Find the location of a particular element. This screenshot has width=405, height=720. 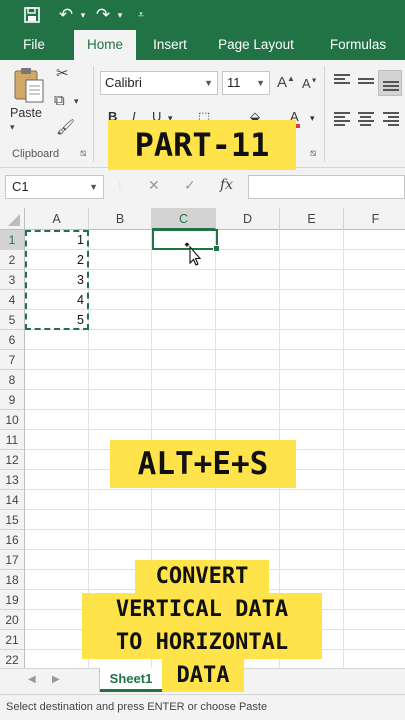

font-size-select: 11 ▼ is located at coordinates (246, 83).